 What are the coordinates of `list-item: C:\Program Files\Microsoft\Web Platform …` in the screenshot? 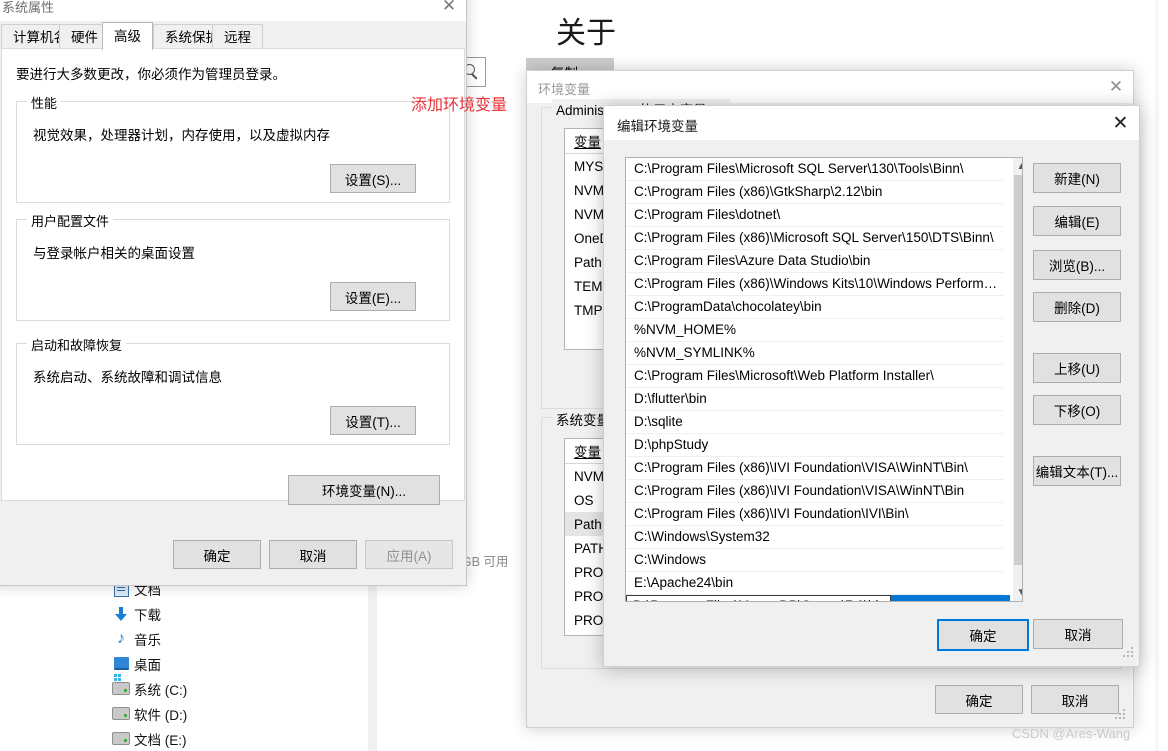 It's located at (815, 376).